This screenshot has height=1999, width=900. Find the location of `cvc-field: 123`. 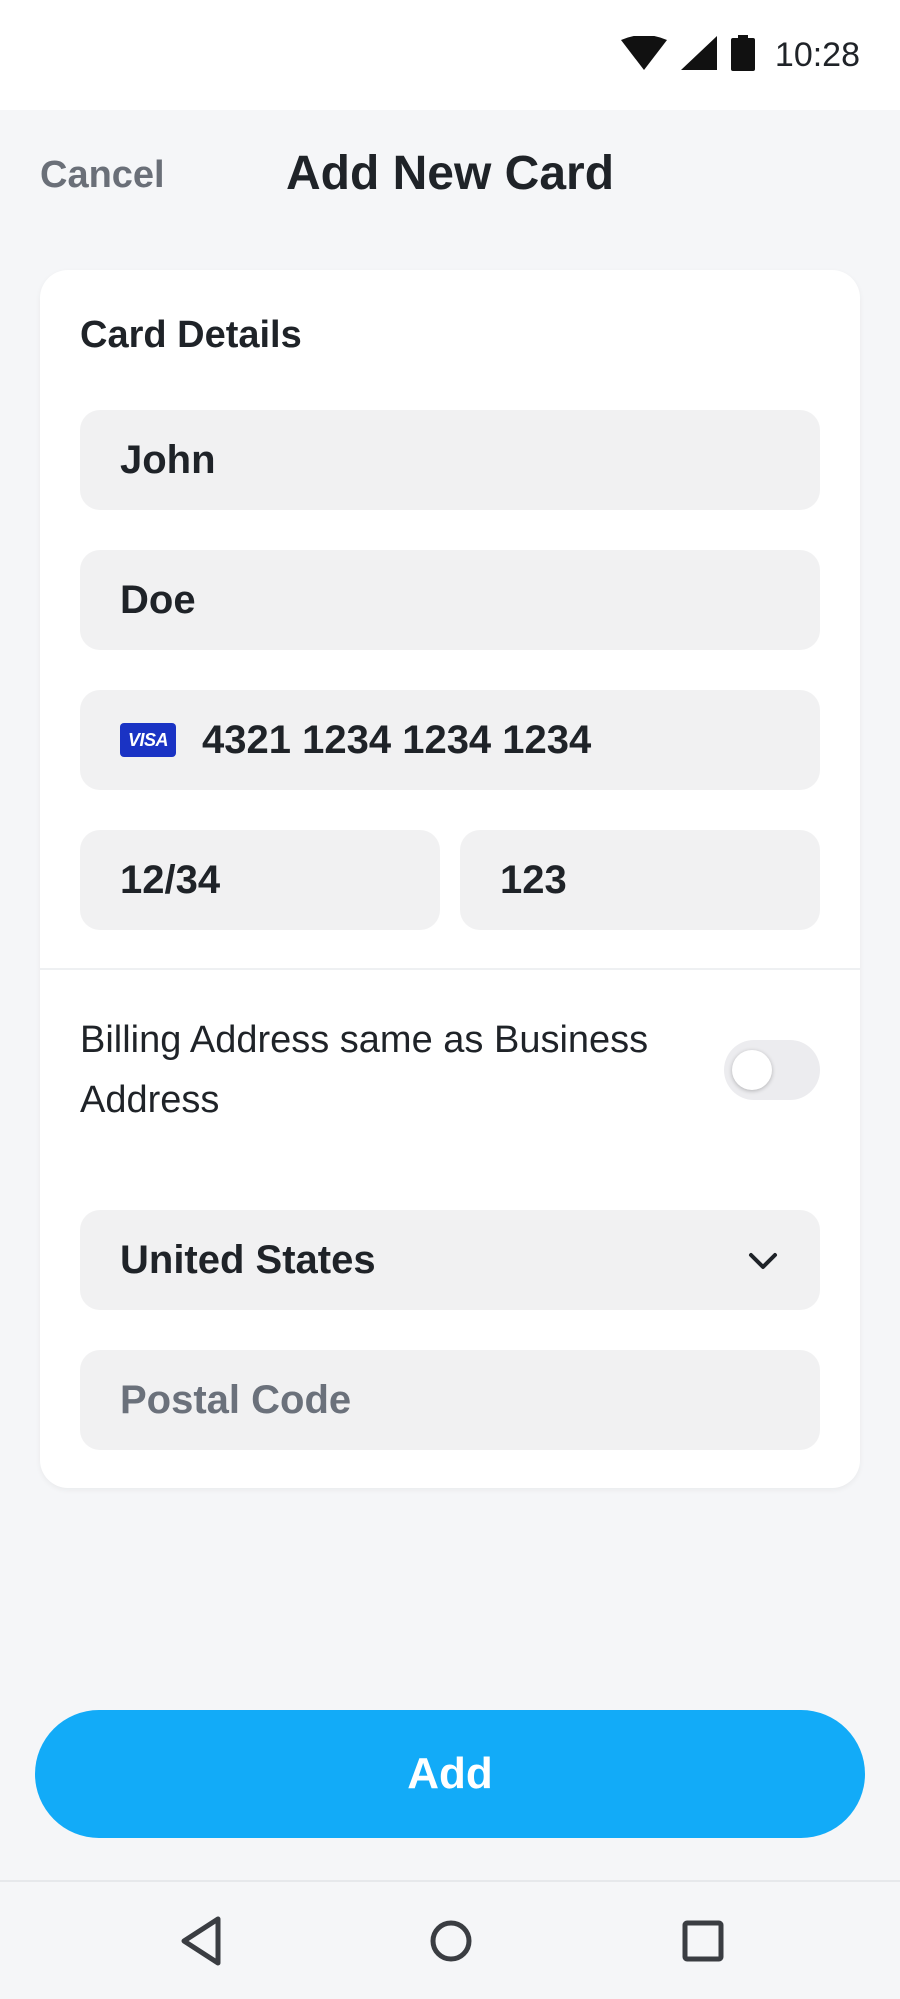

cvc-field: 123 is located at coordinates (640, 880).